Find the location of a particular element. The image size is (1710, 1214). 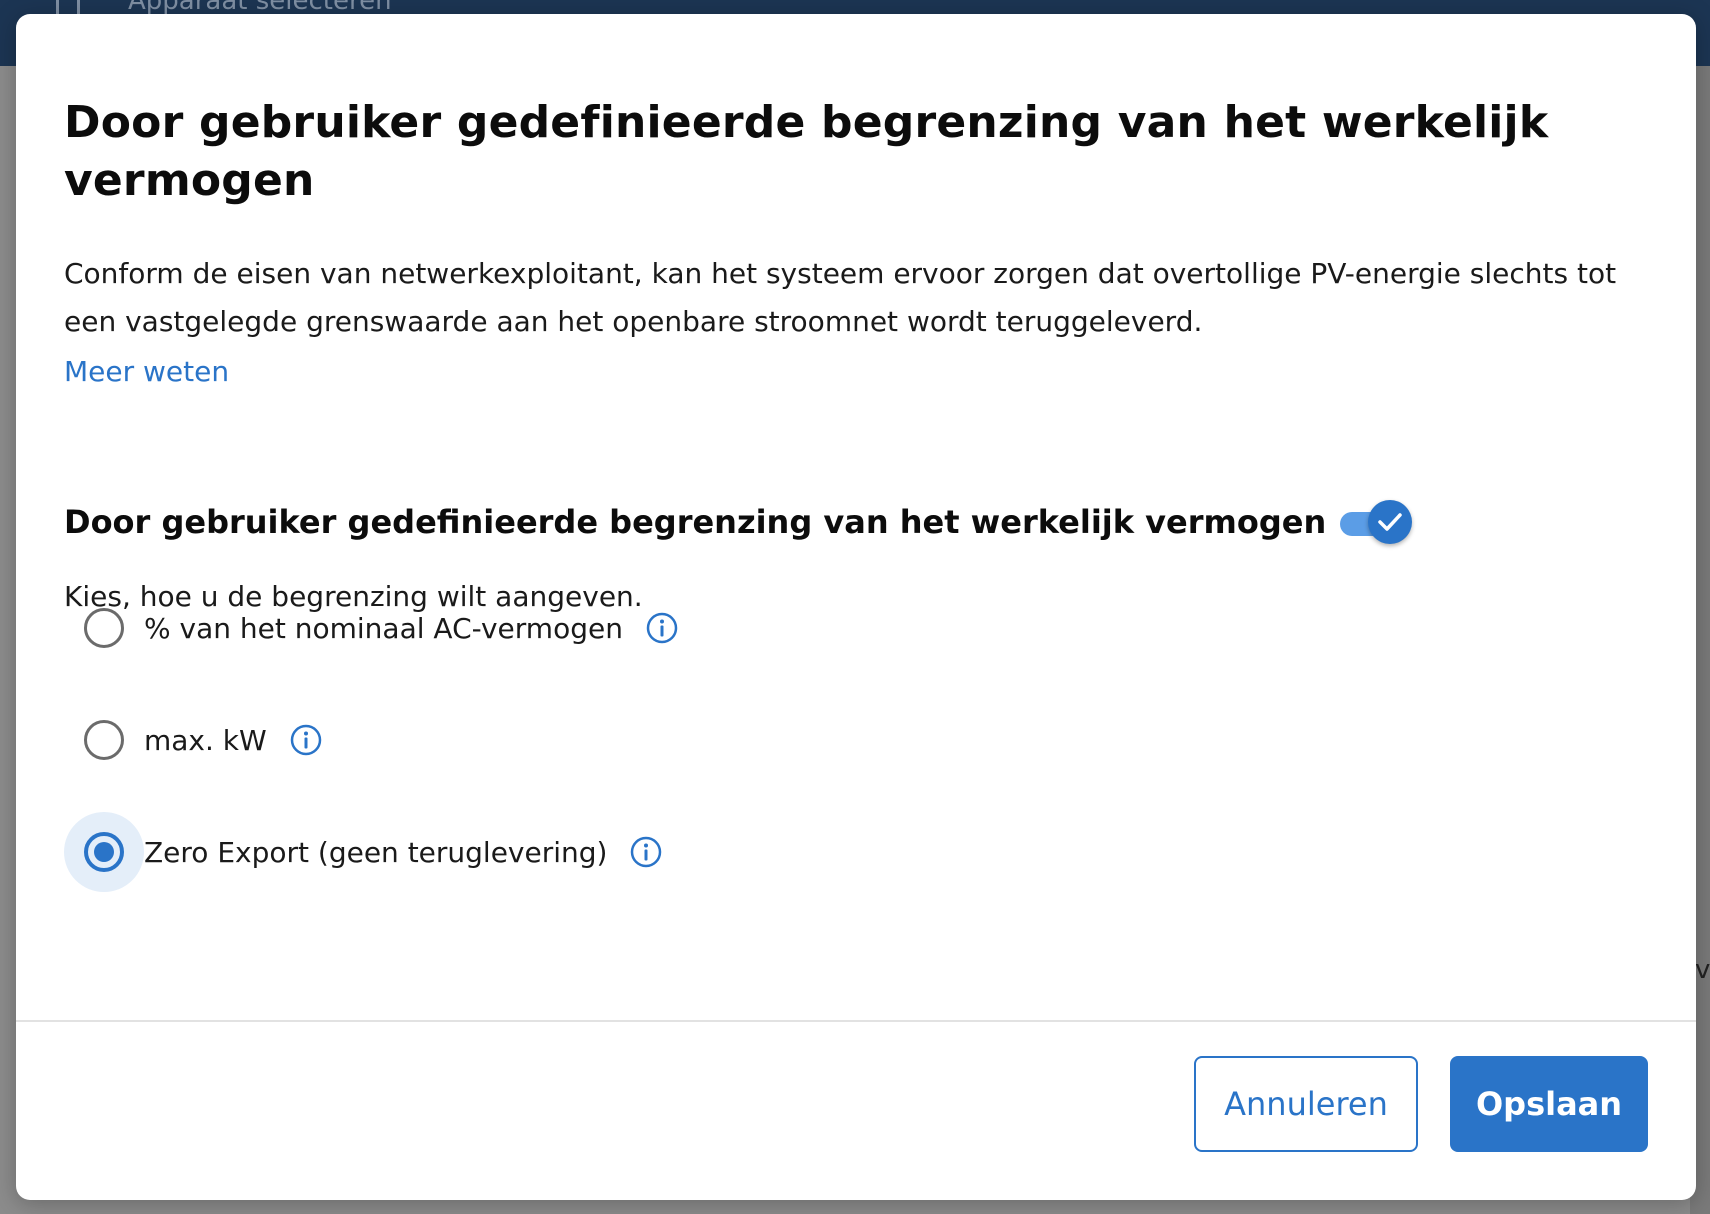

radio-button-selected is located at coordinates (104, 852).